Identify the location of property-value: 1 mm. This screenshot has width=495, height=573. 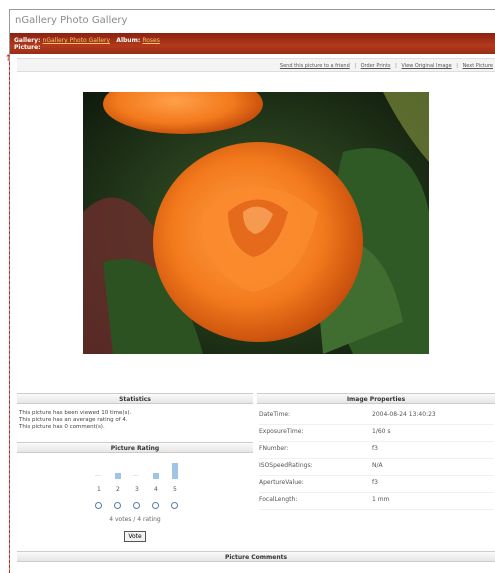
(381, 499).